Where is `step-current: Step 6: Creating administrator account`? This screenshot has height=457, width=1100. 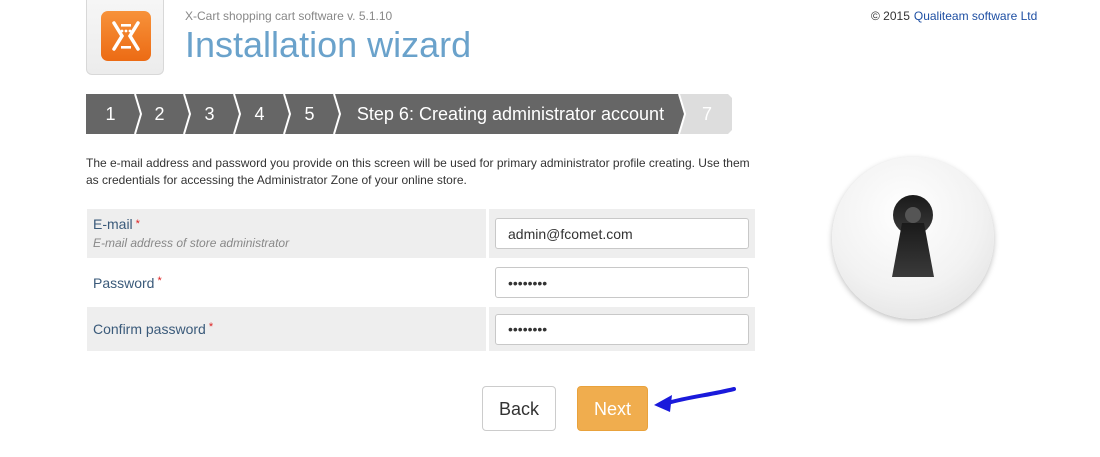
step-current: Step 6: Creating administrator account is located at coordinates (510, 114).